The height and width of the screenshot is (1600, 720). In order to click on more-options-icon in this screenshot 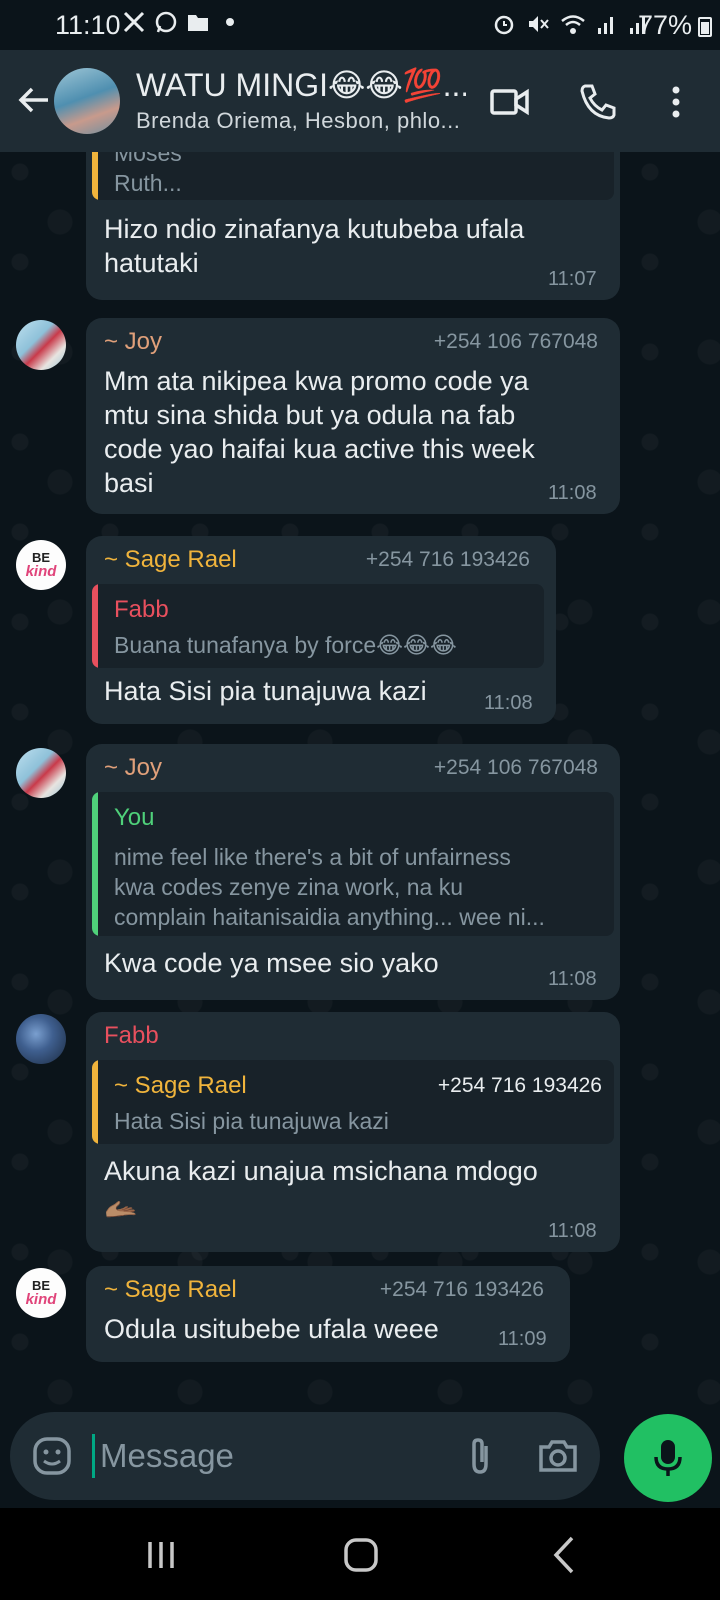, I will do `click(676, 102)`.